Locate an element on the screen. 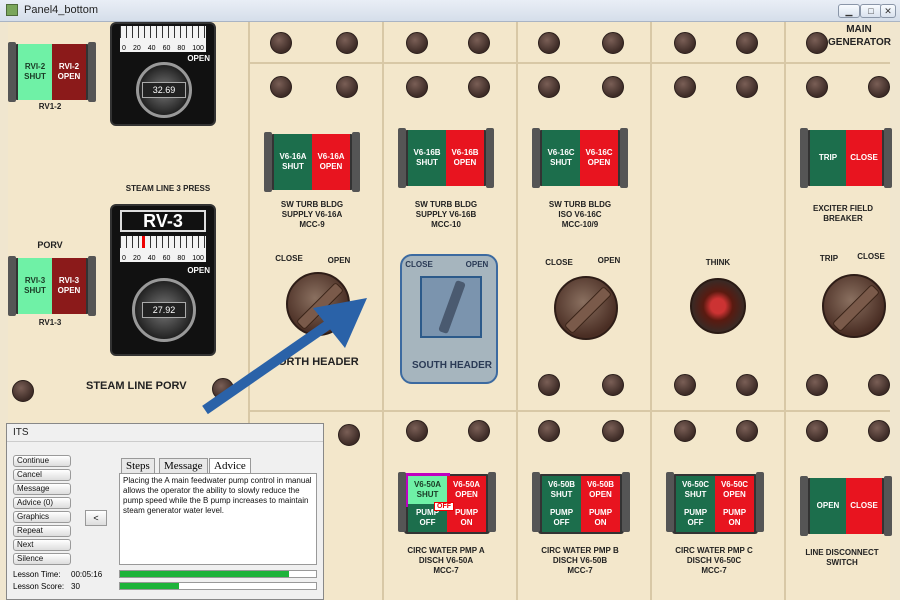  rvi3-switch: RVI-3 SHUT RVI-3 OPEN is located at coordinates (52, 286).